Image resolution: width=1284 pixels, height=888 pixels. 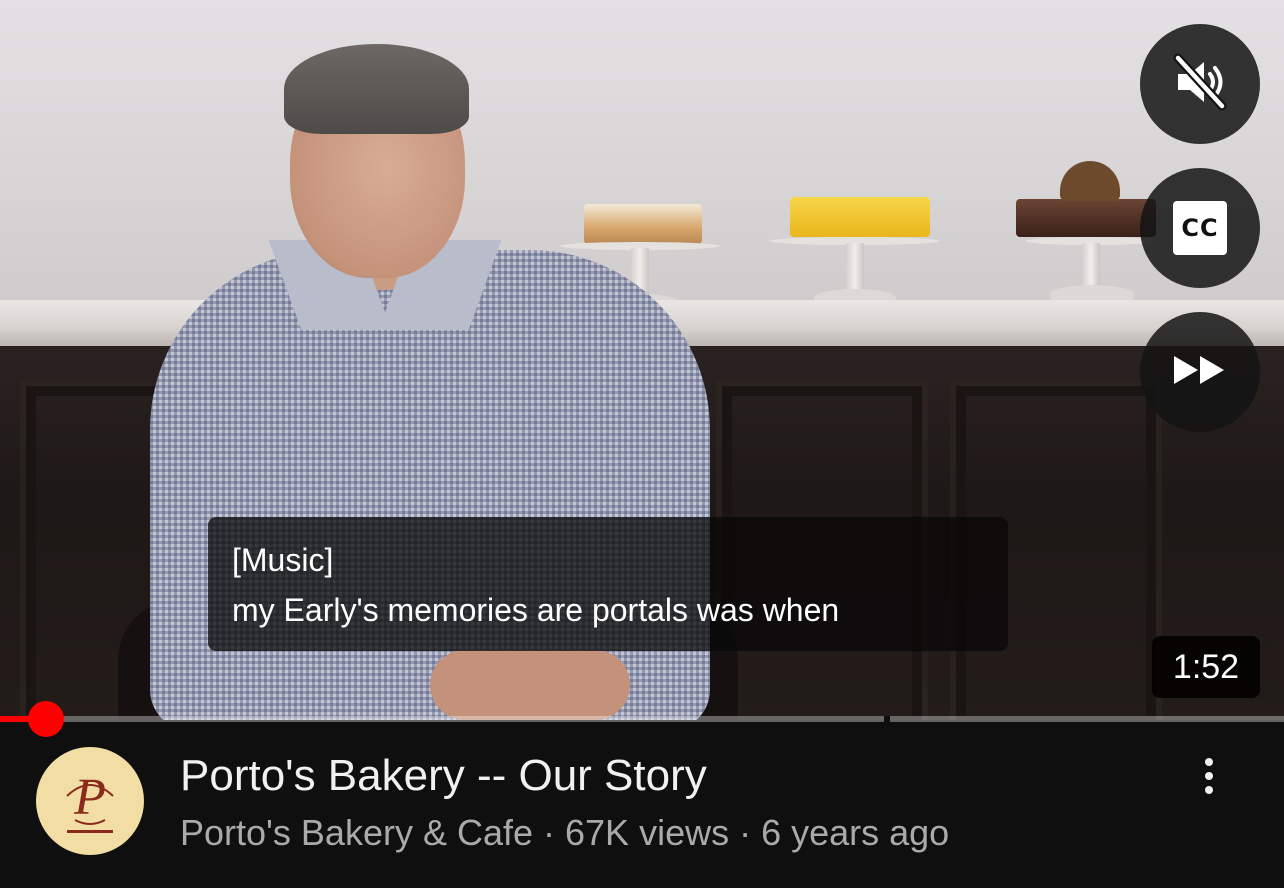 I want to click on channel-avatar: P, so click(x=90, y=801).